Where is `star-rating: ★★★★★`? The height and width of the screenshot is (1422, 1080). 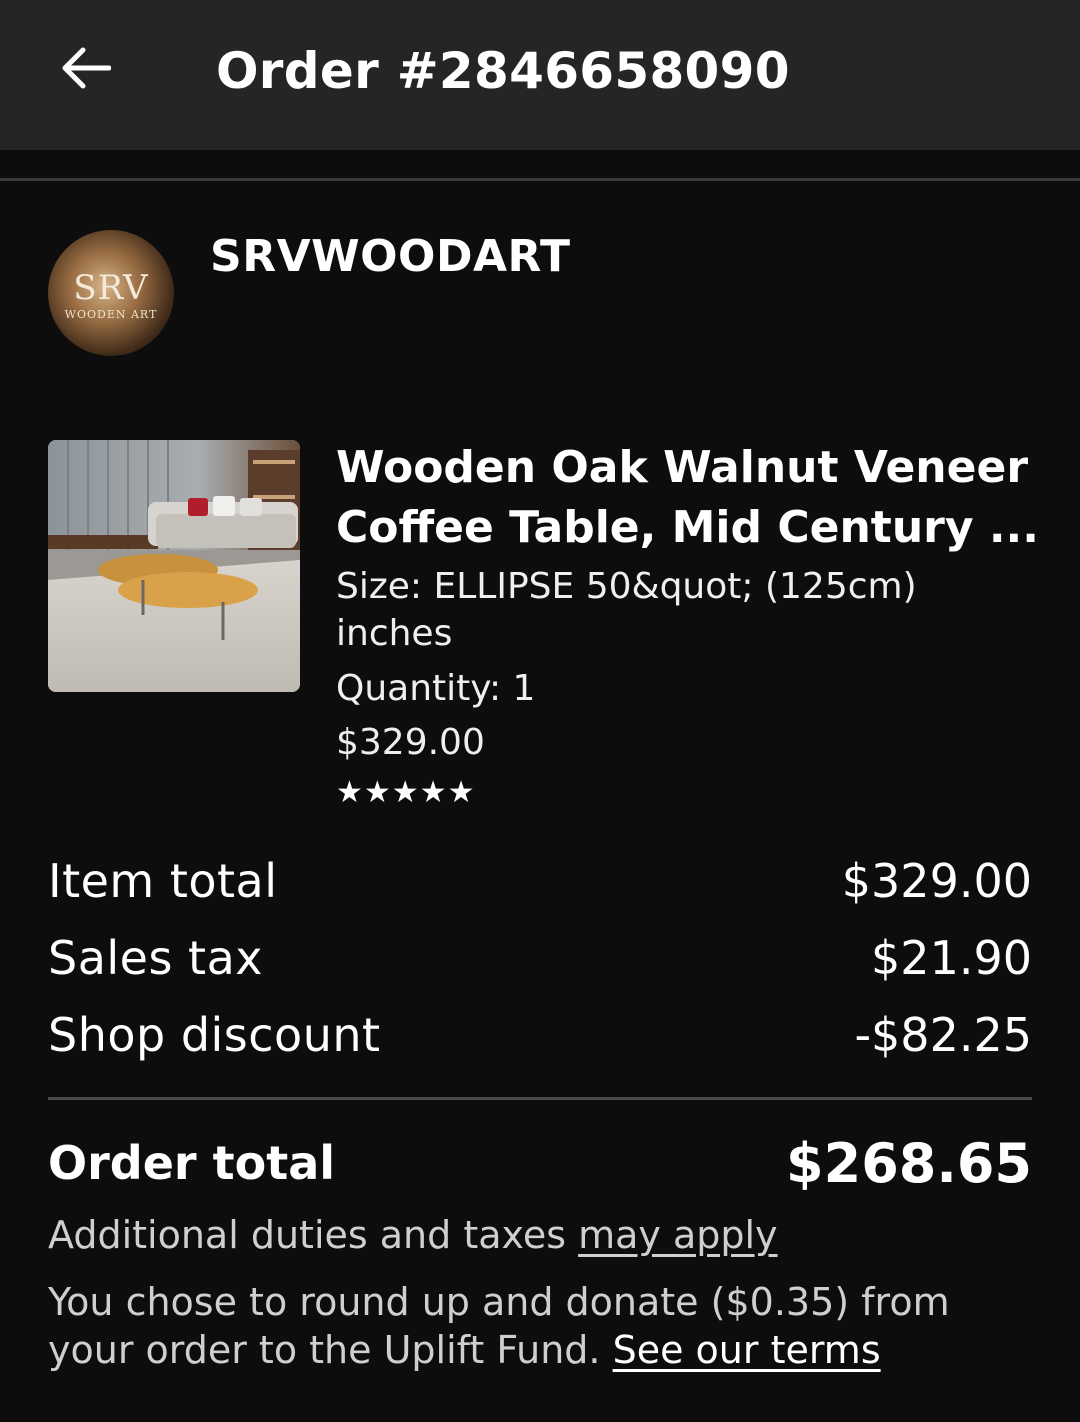 star-rating: ★★★★★ is located at coordinates (406, 792).